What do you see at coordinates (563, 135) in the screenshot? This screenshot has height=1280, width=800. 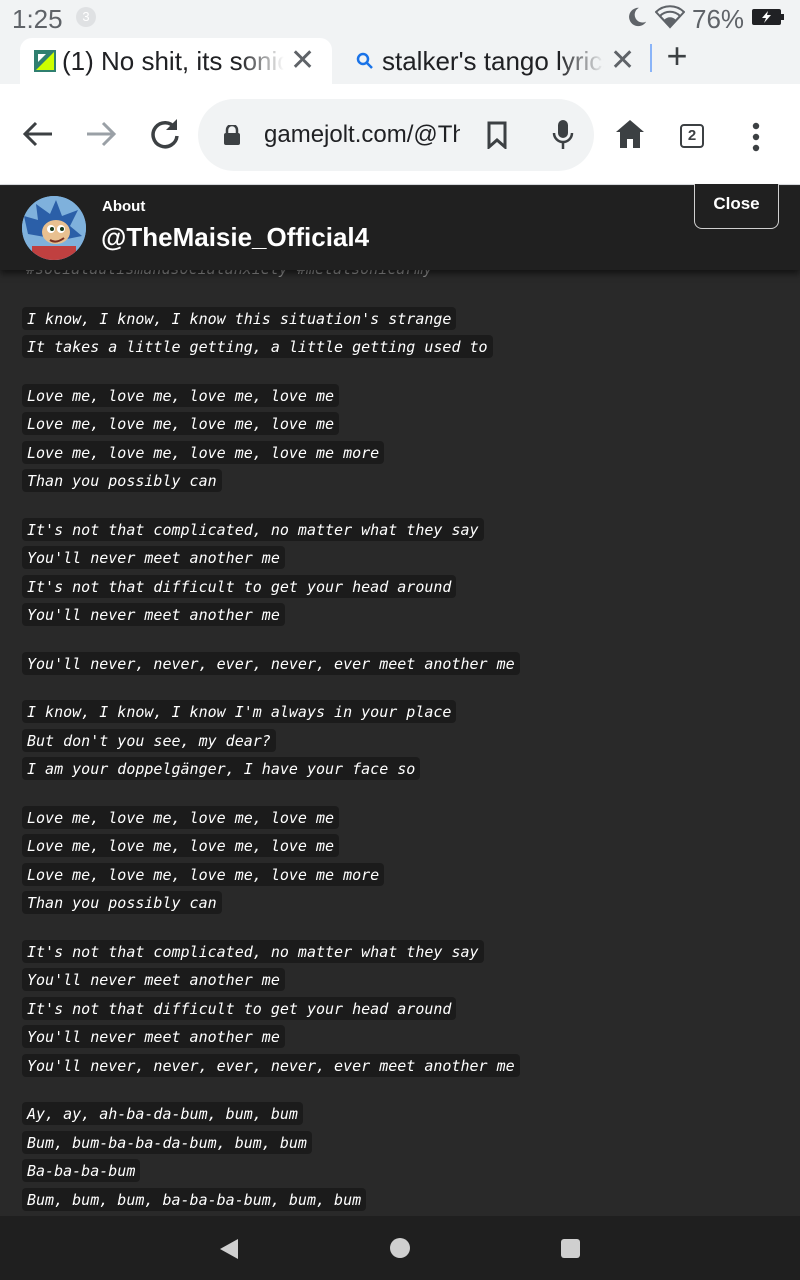 I see `microphone-icon` at bounding box center [563, 135].